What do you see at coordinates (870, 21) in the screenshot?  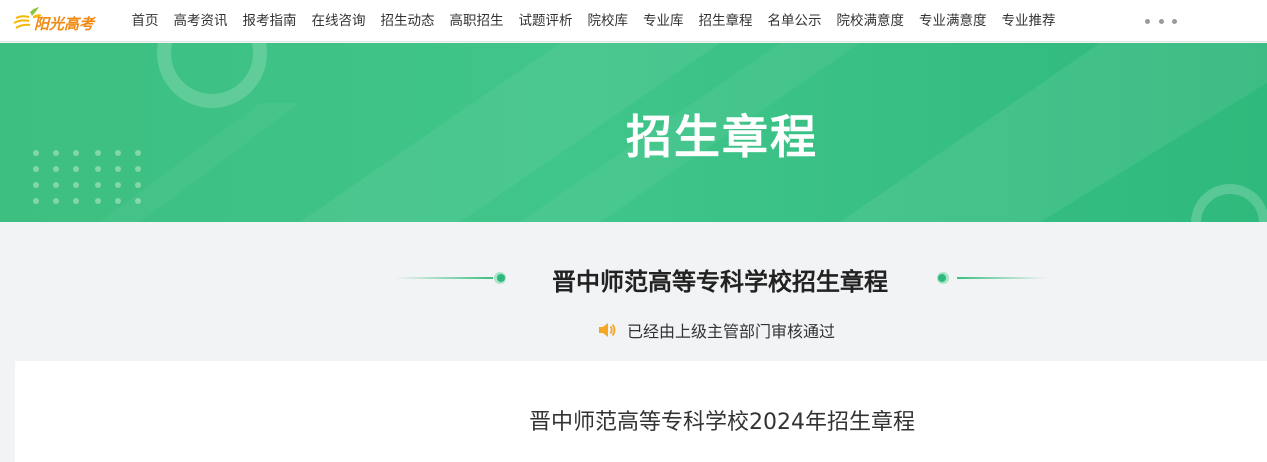 I see `nav-item-college-satisfaction: 院校满意度` at bounding box center [870, 21].